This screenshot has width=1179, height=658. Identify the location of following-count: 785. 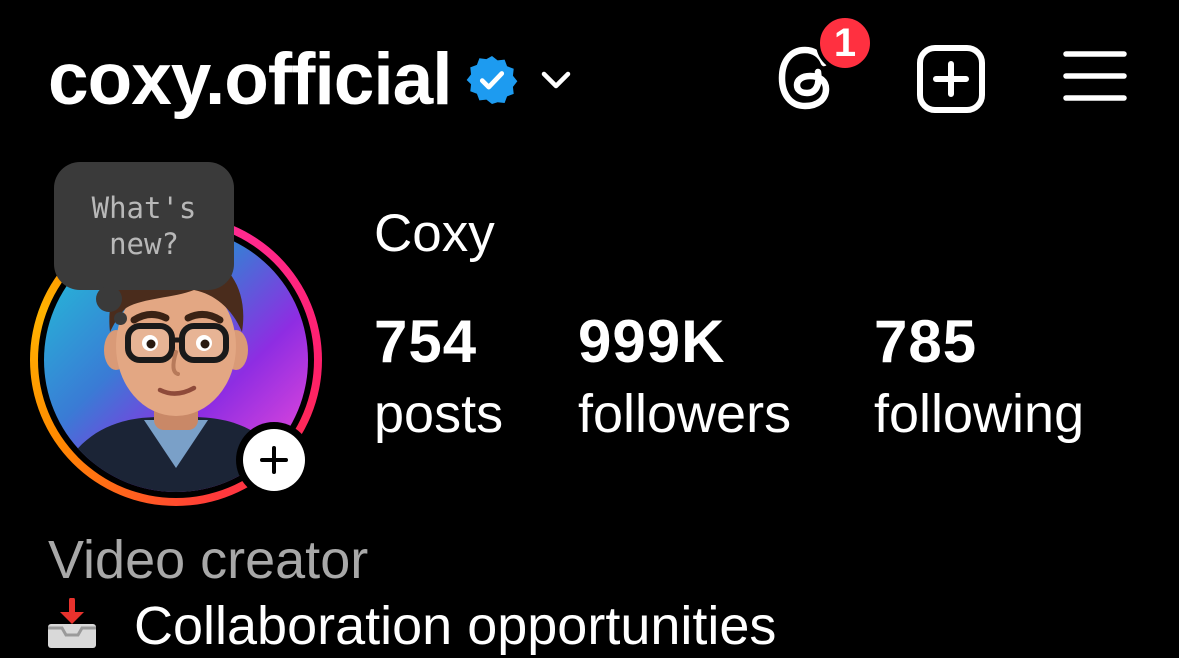
(926, 341).